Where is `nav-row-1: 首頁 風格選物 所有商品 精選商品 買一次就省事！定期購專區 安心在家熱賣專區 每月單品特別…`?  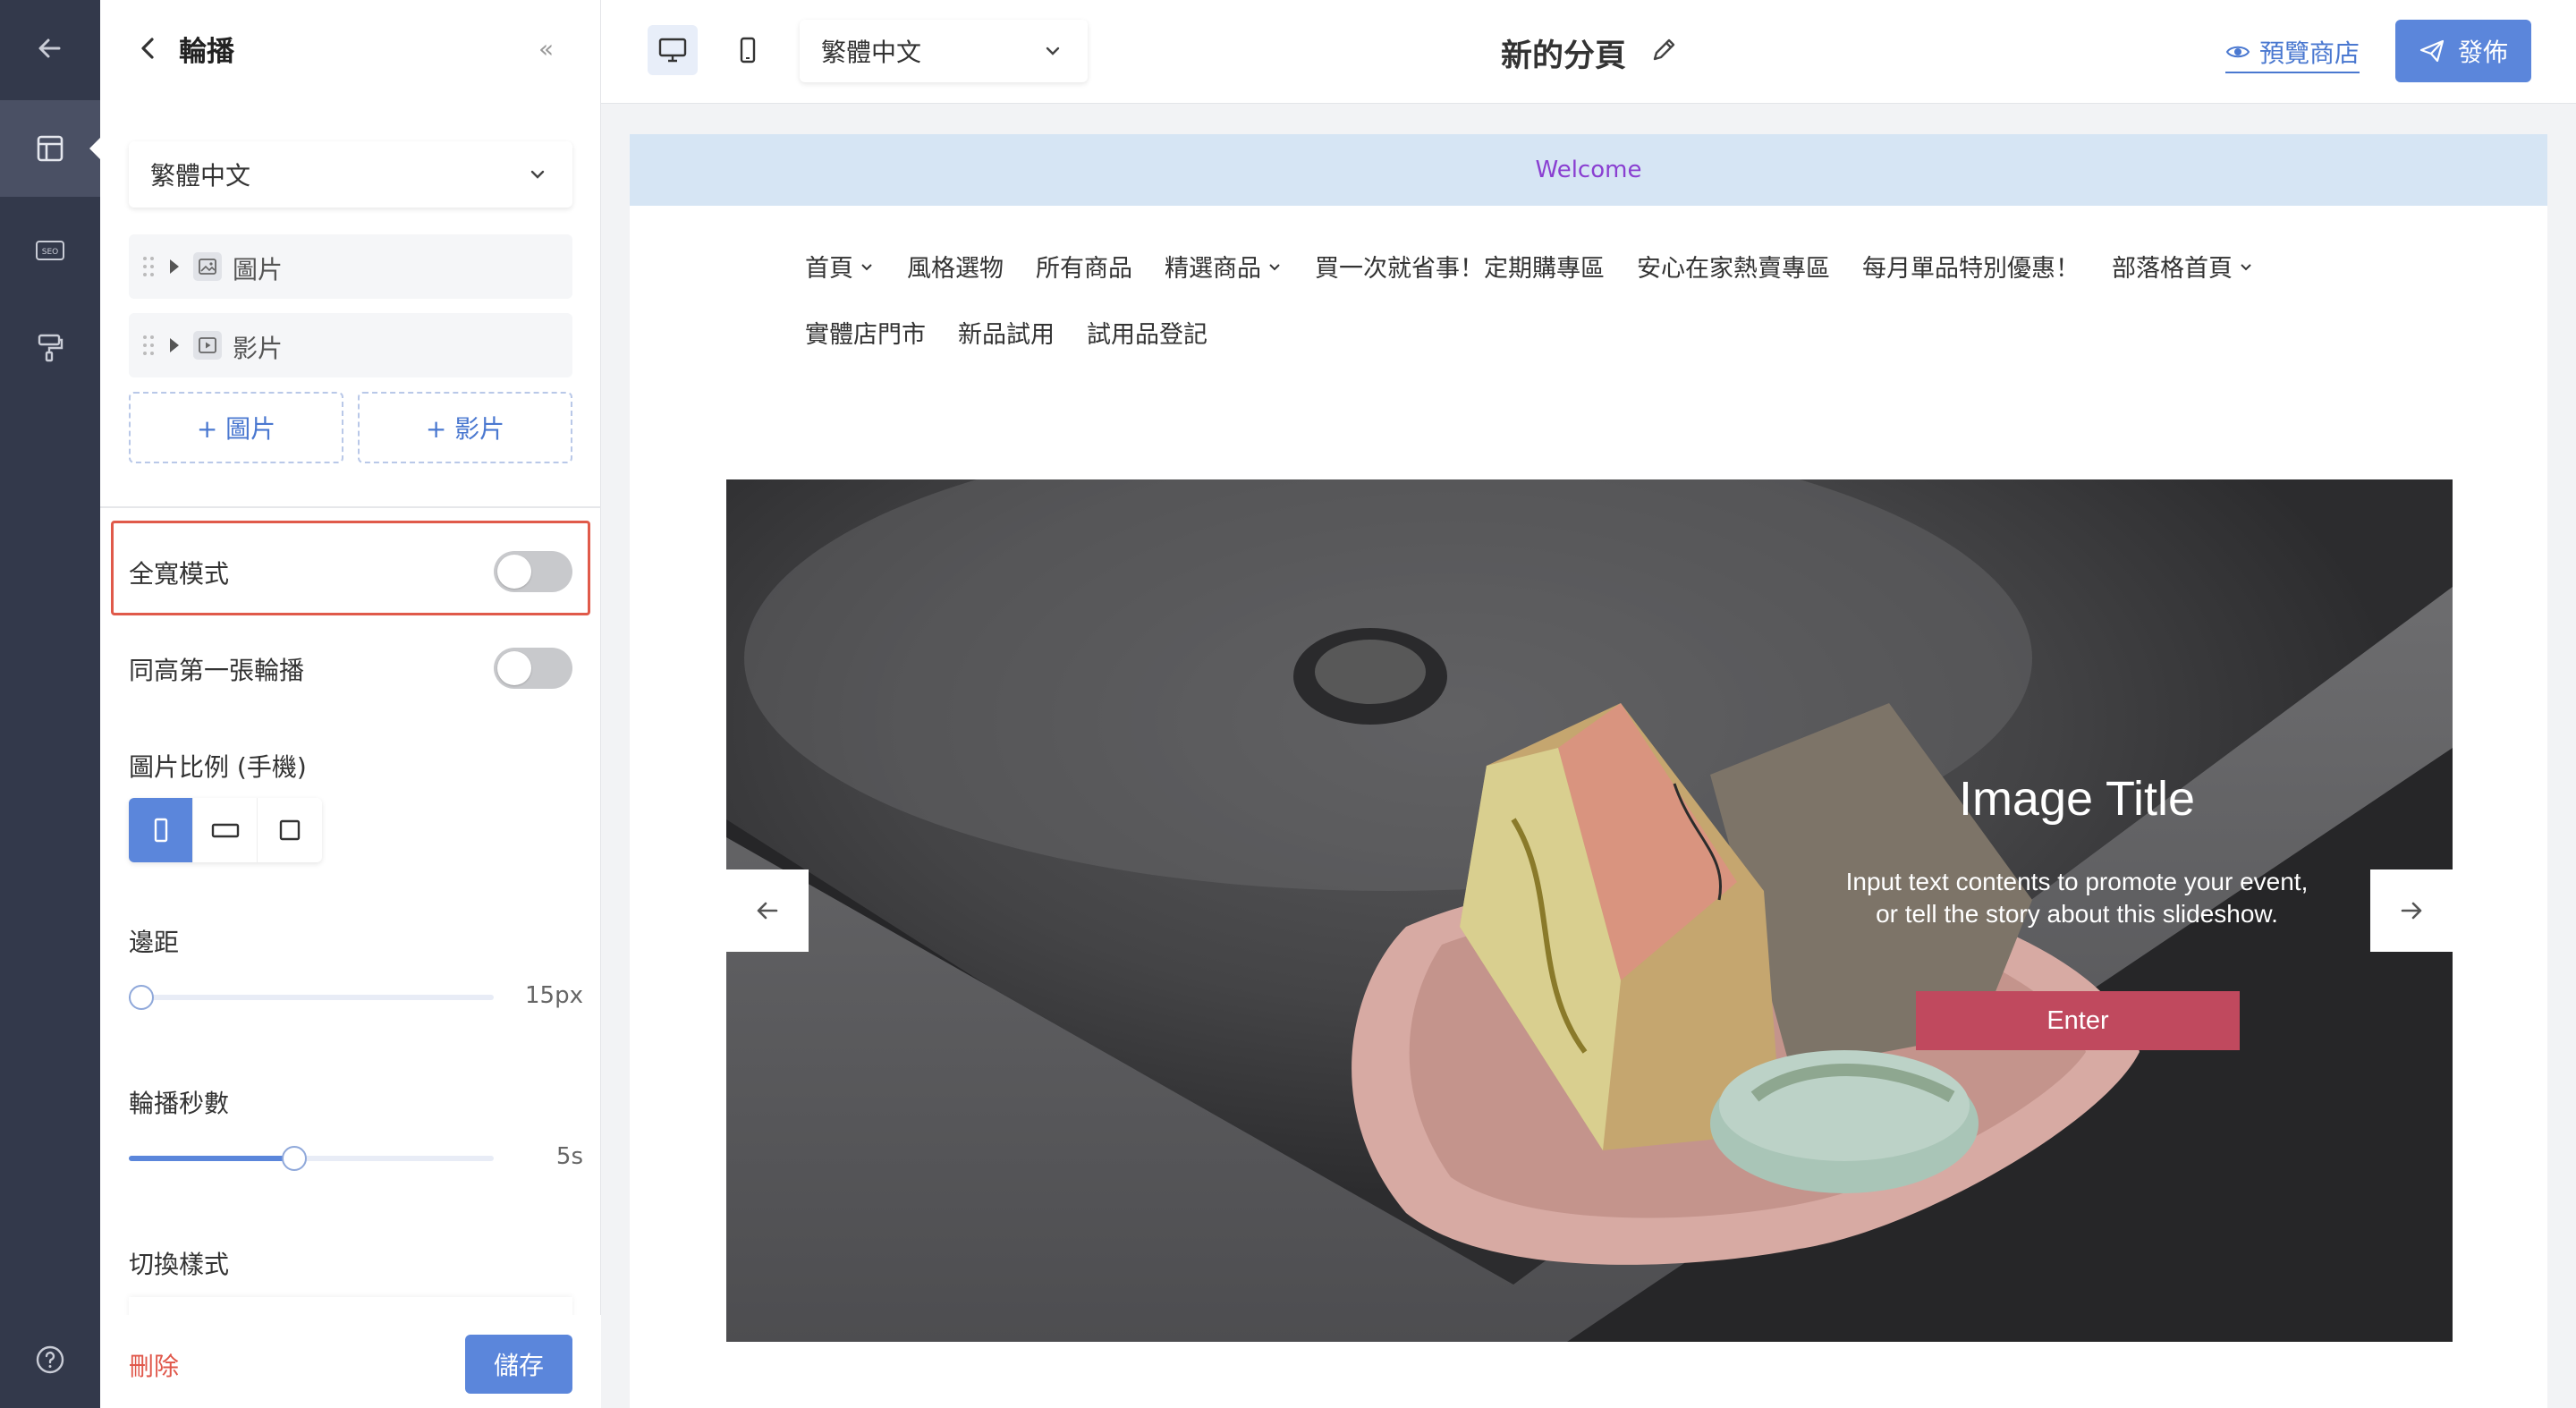
nav-row-1: 首頁 風格選物 所有商品 精選商品 買一次就省事！定期購專區 安心在家熱賣專區 每月單品特別… is located at coordinates (1529, 266).